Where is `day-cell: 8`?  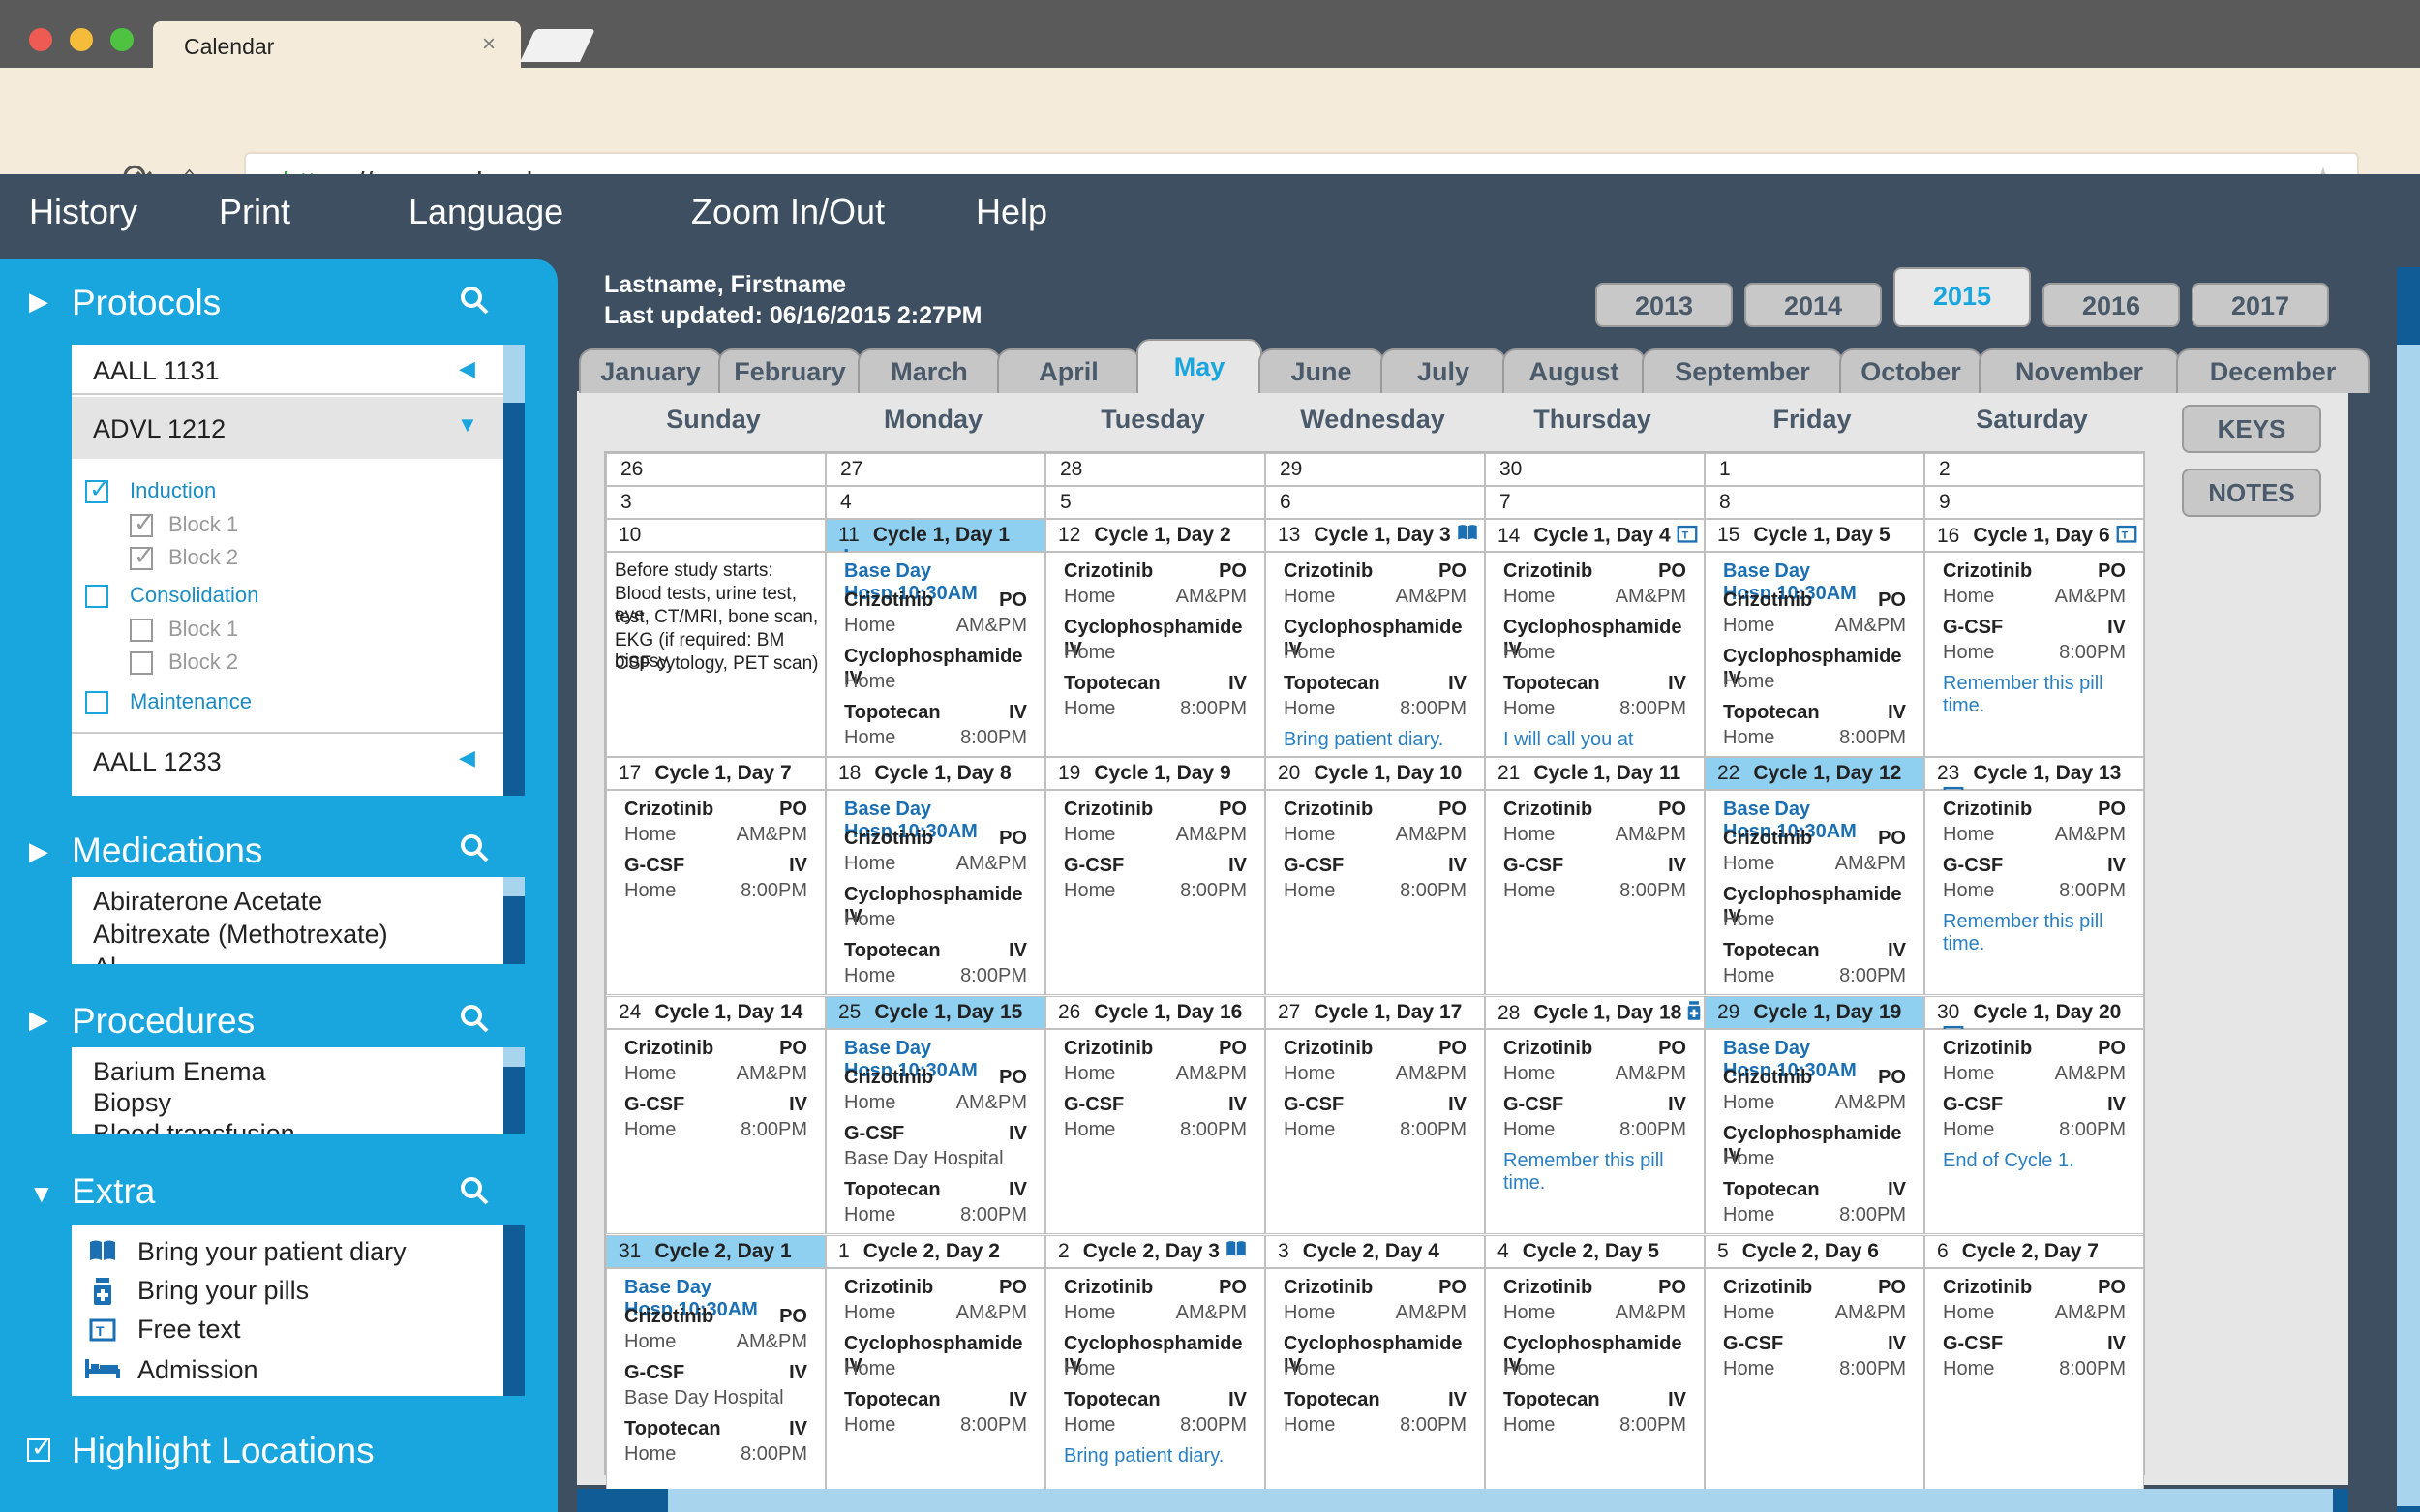 day-cell: 8 is located at coordinates (1814, 502).